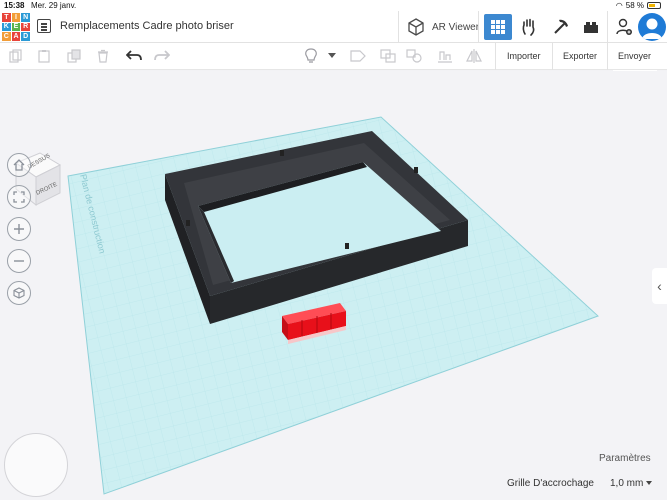  I want to click on fit-view-icon, so click(19, 197).